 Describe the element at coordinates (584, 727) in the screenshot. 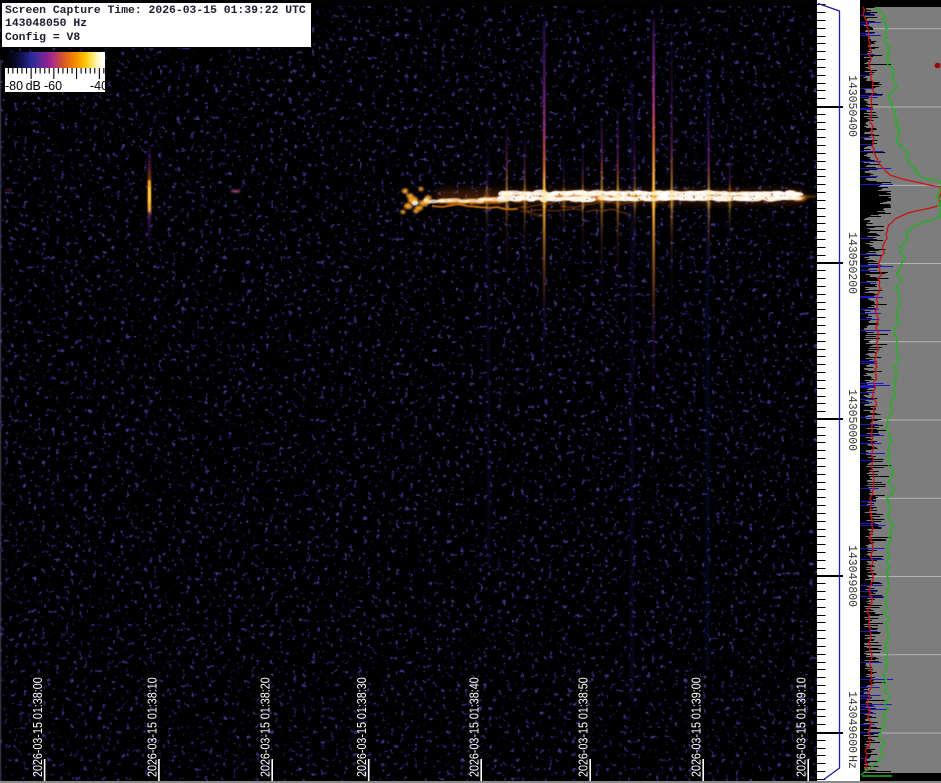

I see `svg-text: 2026-03-15 01:38:50` at that location.